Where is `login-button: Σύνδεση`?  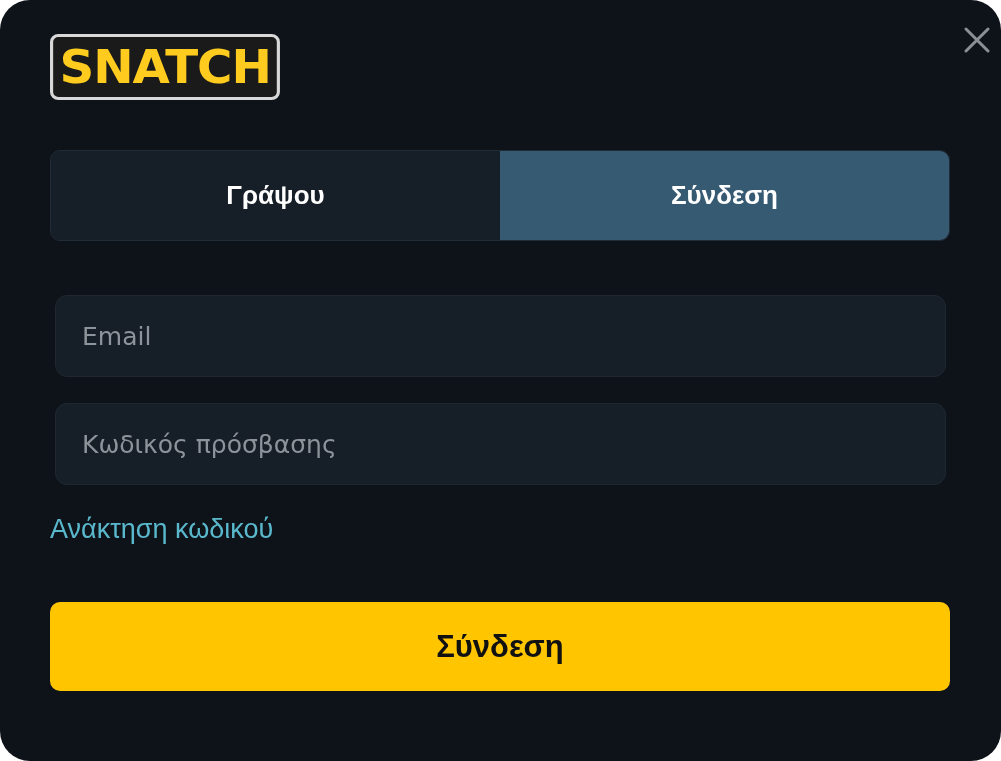
login-button: Σύνδεση is located at coordinates (500, 646).